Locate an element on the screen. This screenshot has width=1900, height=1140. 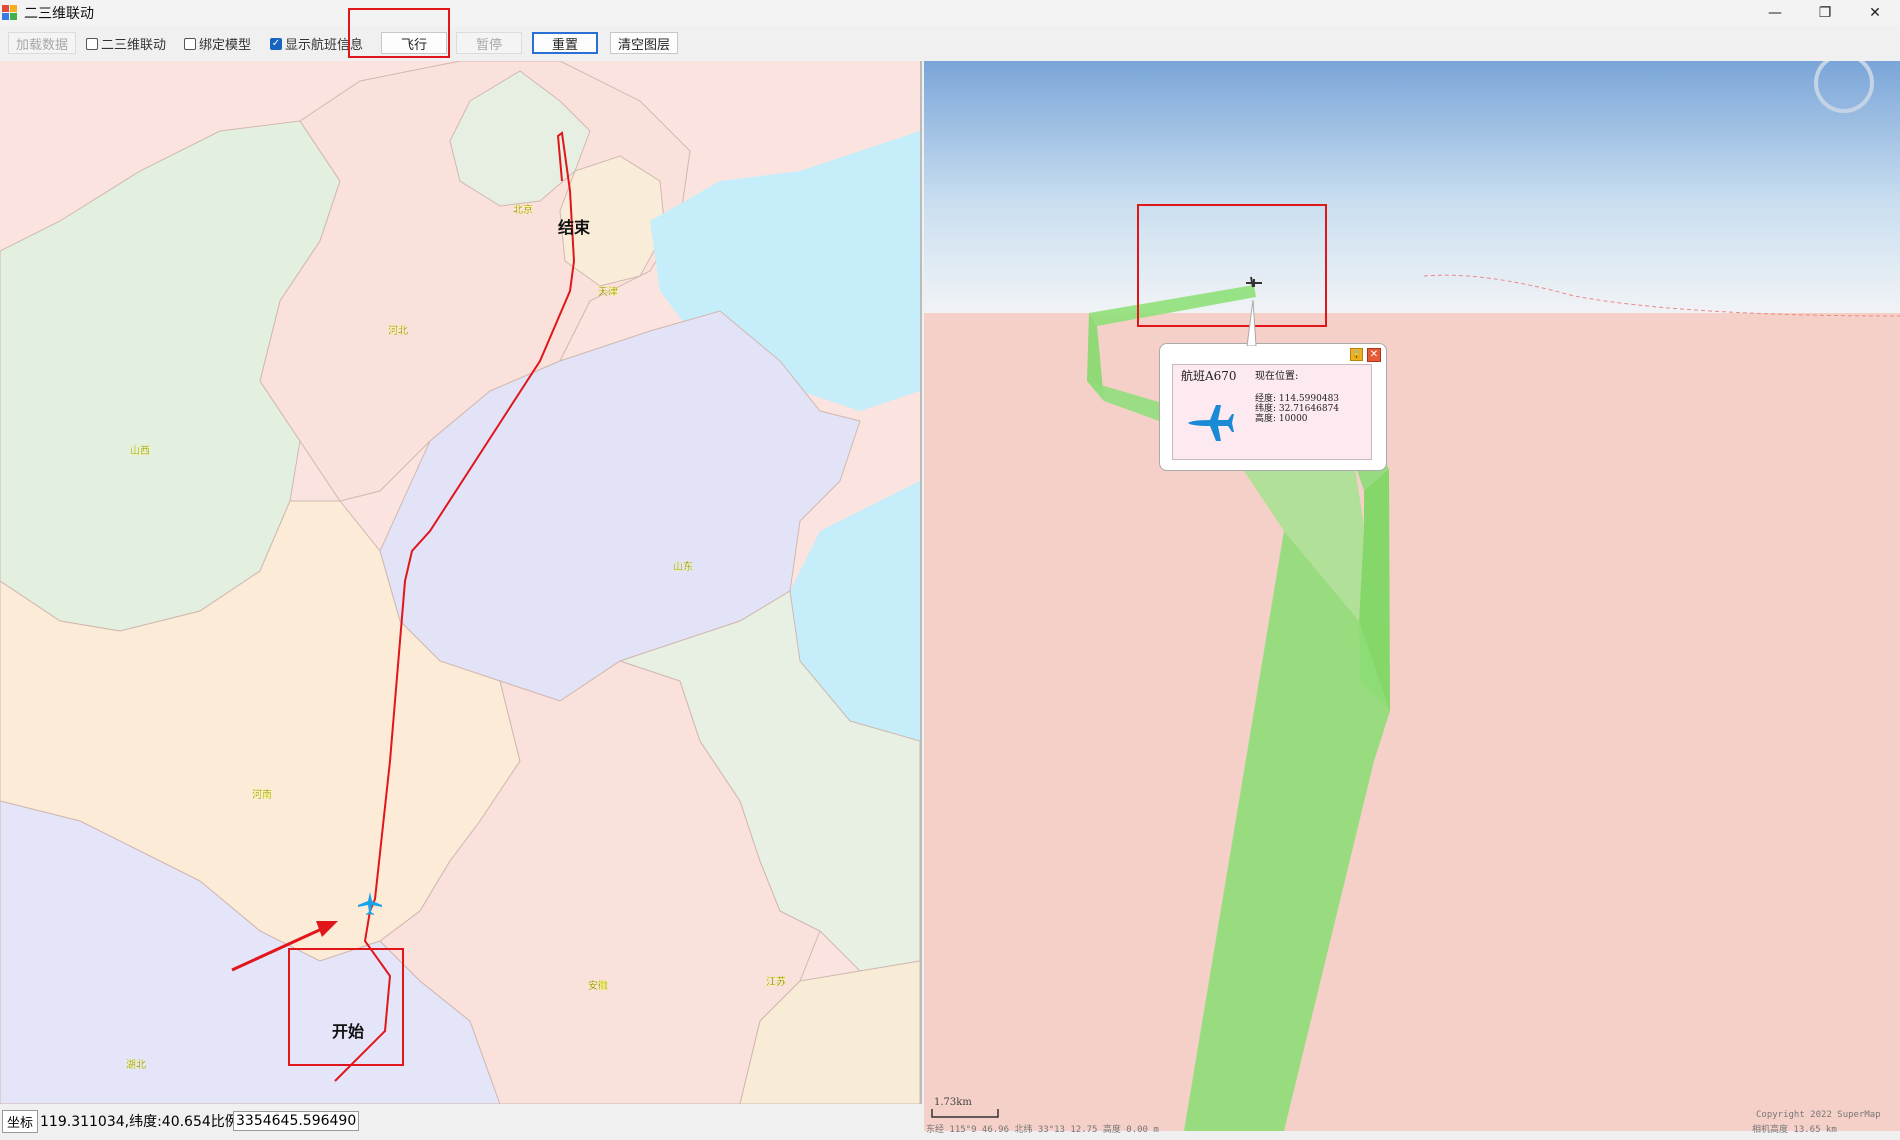
flight-name: 航班A670 is located at coordinates (1209, 376).